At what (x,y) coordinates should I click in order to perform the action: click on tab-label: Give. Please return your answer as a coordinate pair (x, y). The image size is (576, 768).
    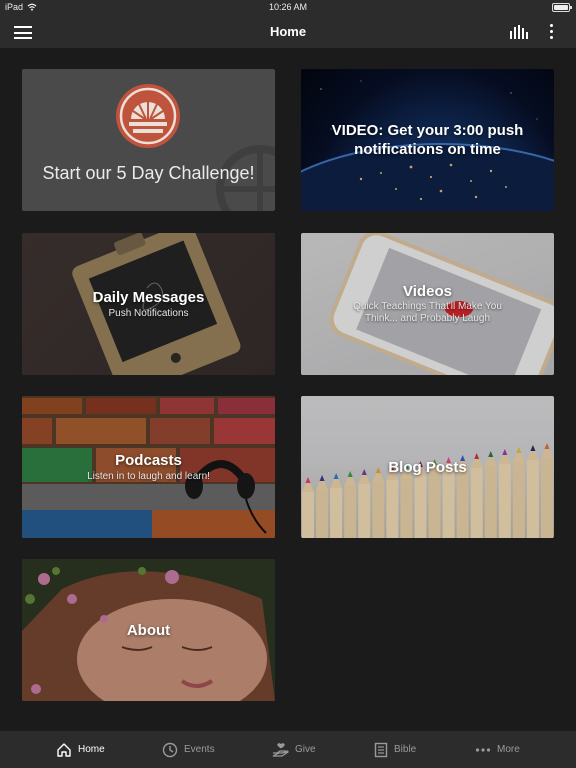
    Looking at the image, I should click on (305, 749).